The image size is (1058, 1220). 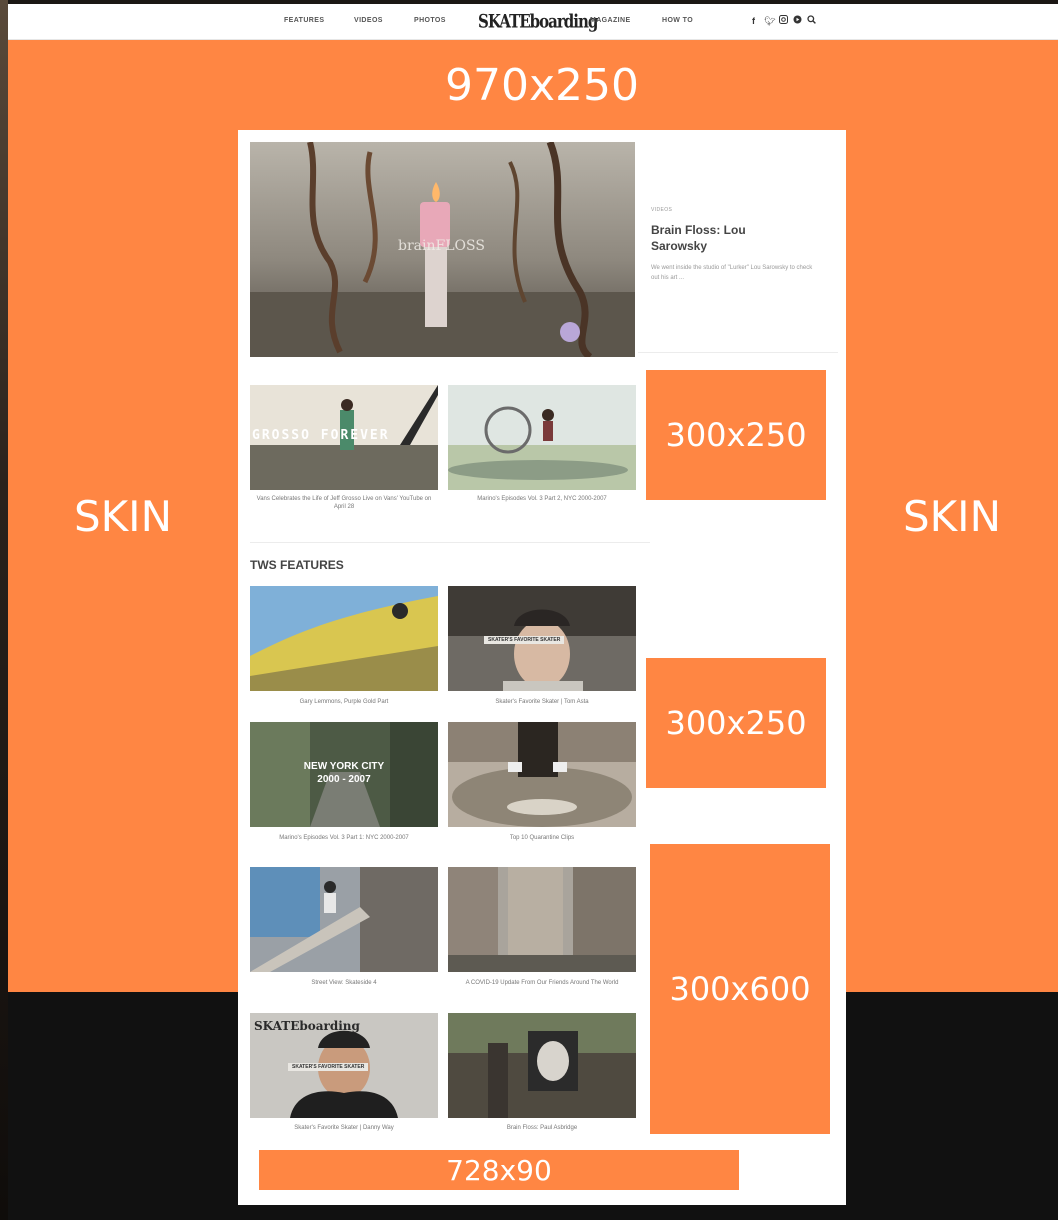 I want to click on feature-logo-text: SKATEboarding, so click(x=307, y=1026).